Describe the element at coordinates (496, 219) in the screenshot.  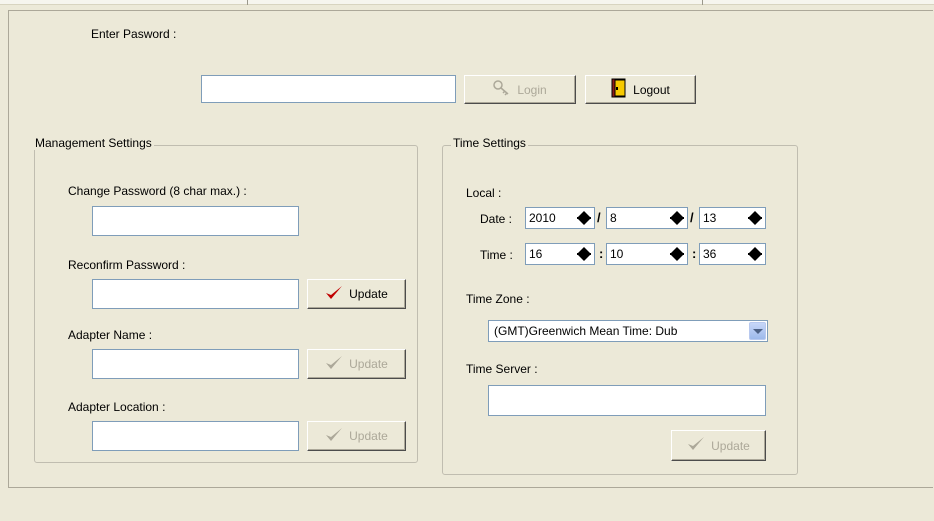
I see `date-label: Date :` at that location.